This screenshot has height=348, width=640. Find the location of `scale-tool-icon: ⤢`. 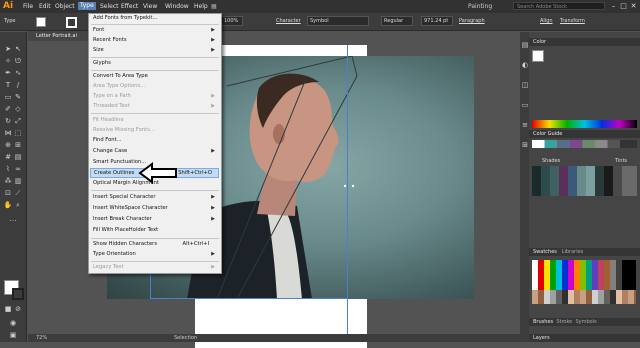

scale-tool-icon: ⤢ is located at coordinates (18, 121).